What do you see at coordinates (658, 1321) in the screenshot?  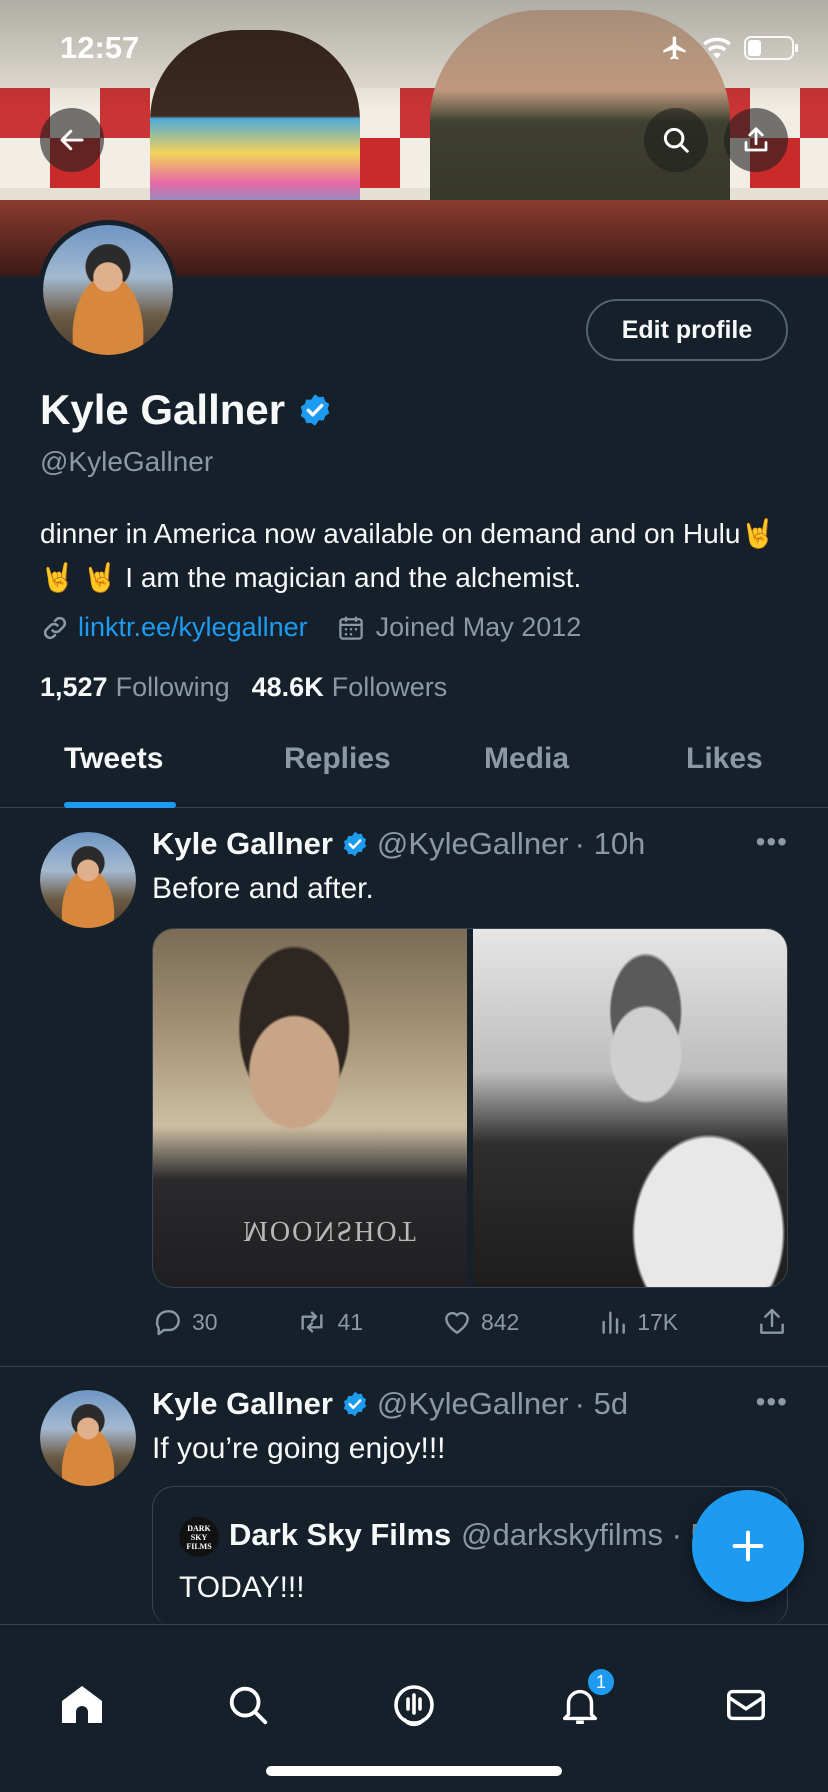 I see `views-count: 17K` at bounding box center [658, 1321].